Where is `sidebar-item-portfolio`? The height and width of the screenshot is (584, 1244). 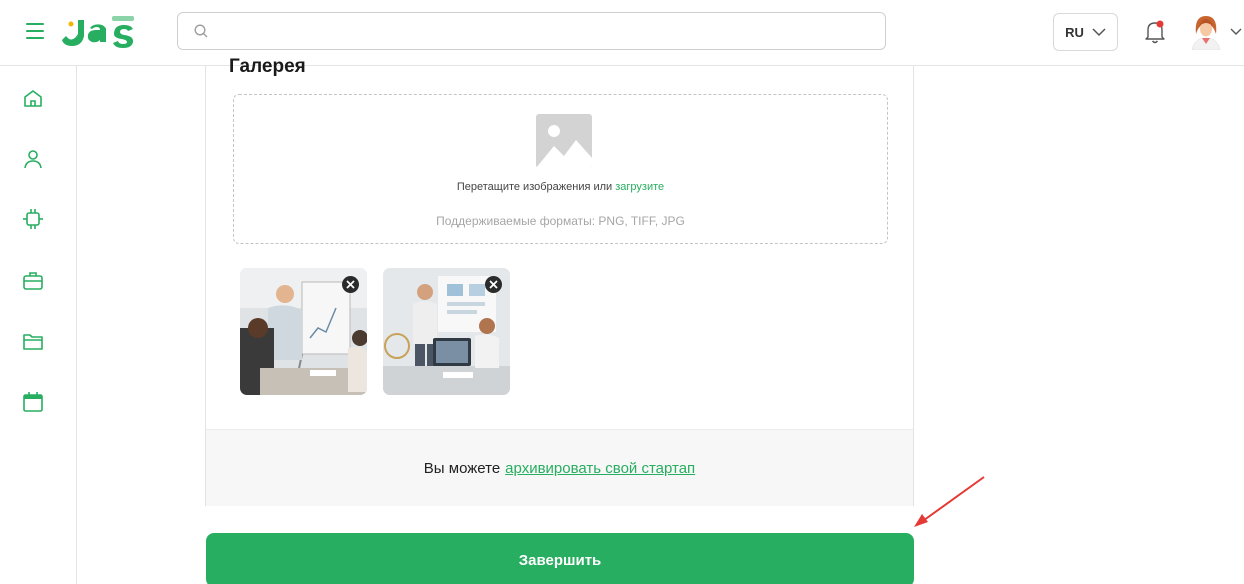 sidebar-item-portfolio is located at coordinates (33, 281).